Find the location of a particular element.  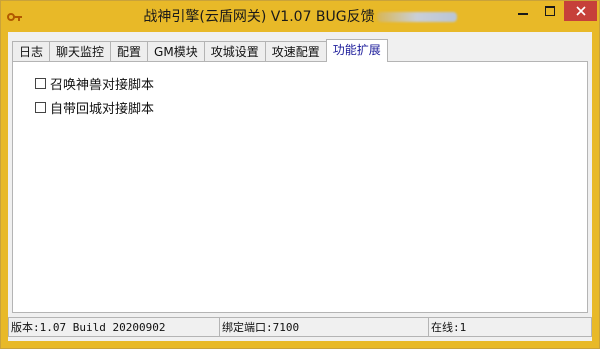

maximize-icon is located at coordinates (550, 11).